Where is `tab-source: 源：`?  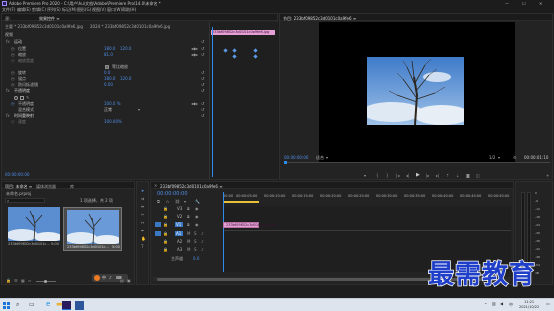 tab-source: 源： is located at coordinates (9, 19).